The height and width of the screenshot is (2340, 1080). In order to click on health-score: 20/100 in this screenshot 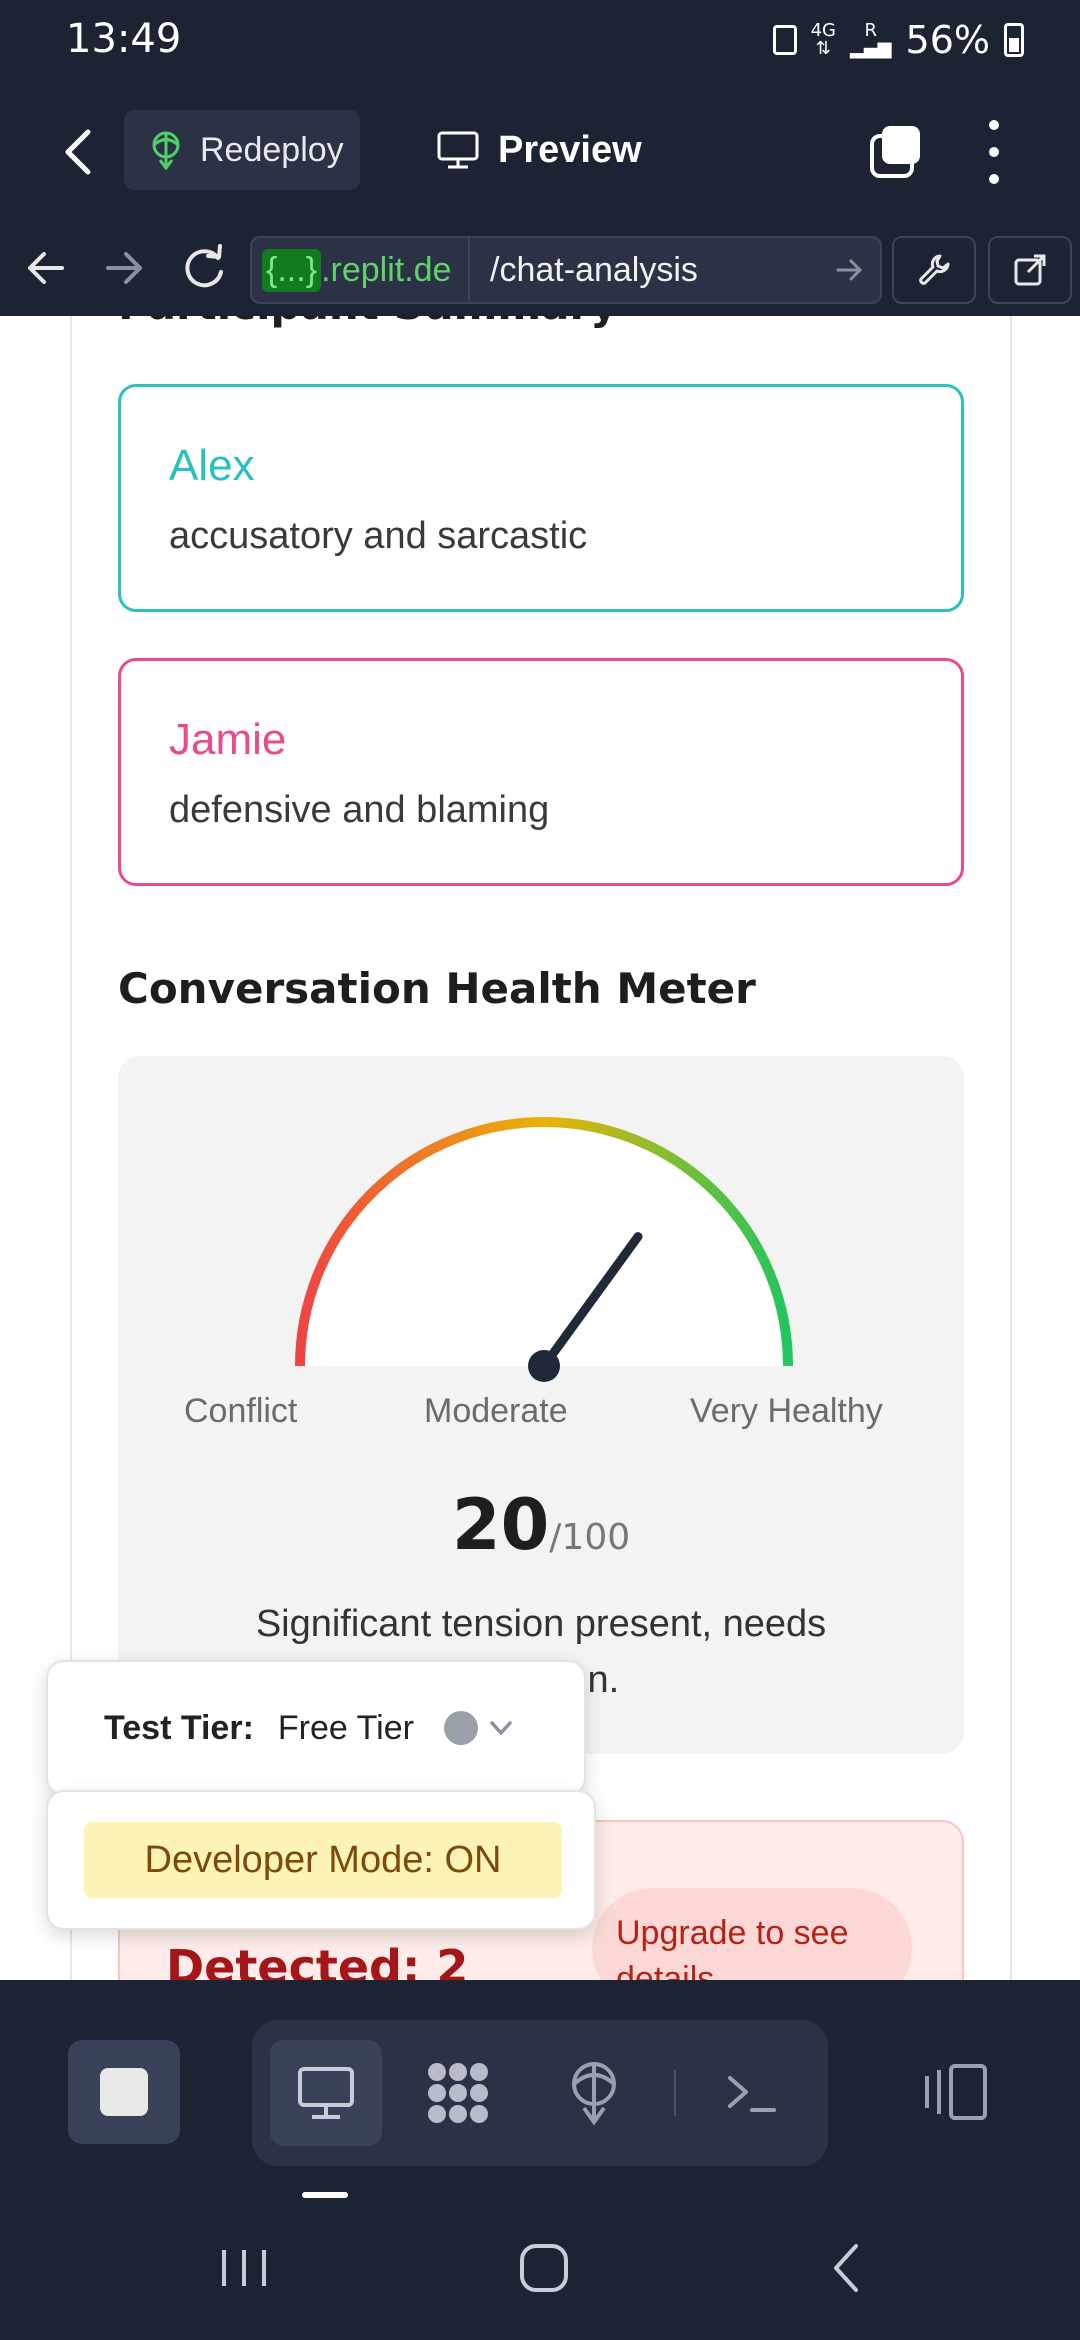, I will do `click(541, 1525)`.